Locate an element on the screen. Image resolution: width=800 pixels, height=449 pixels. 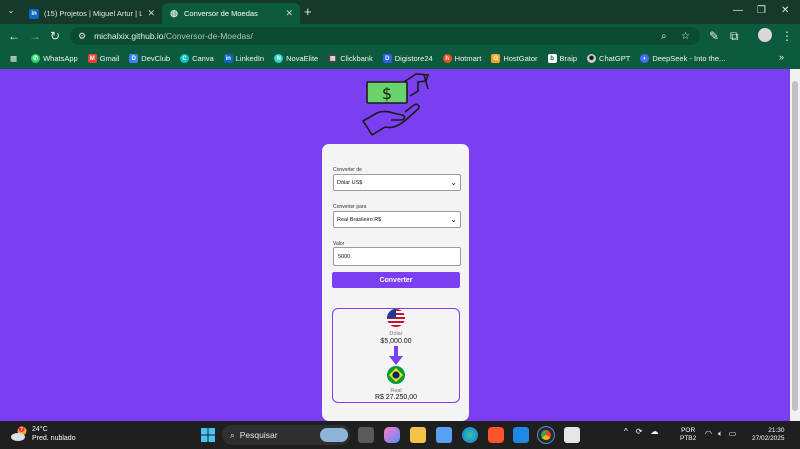
file-explorer-icon is located at coordinates (418, 435).